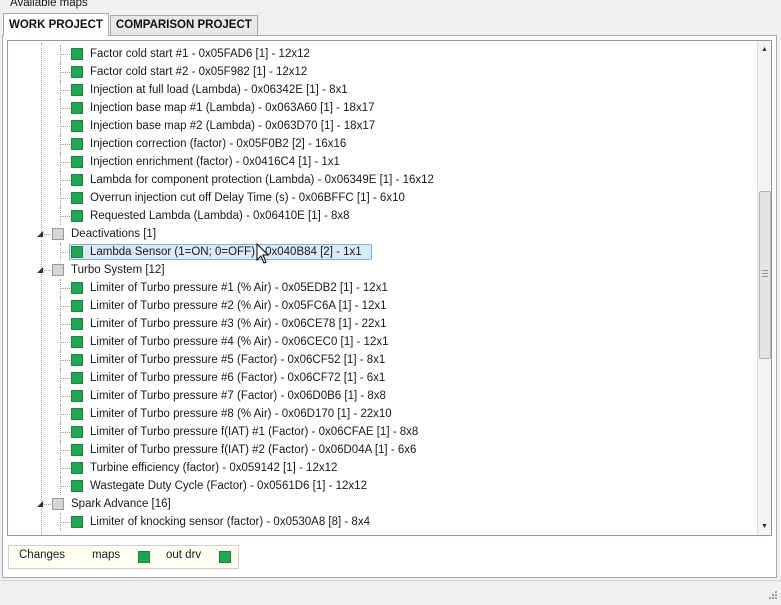  Describe the element at coordinates (764, 49) in the screenshot. I see `scroll-up-arrow-icon: ▲` at that location.